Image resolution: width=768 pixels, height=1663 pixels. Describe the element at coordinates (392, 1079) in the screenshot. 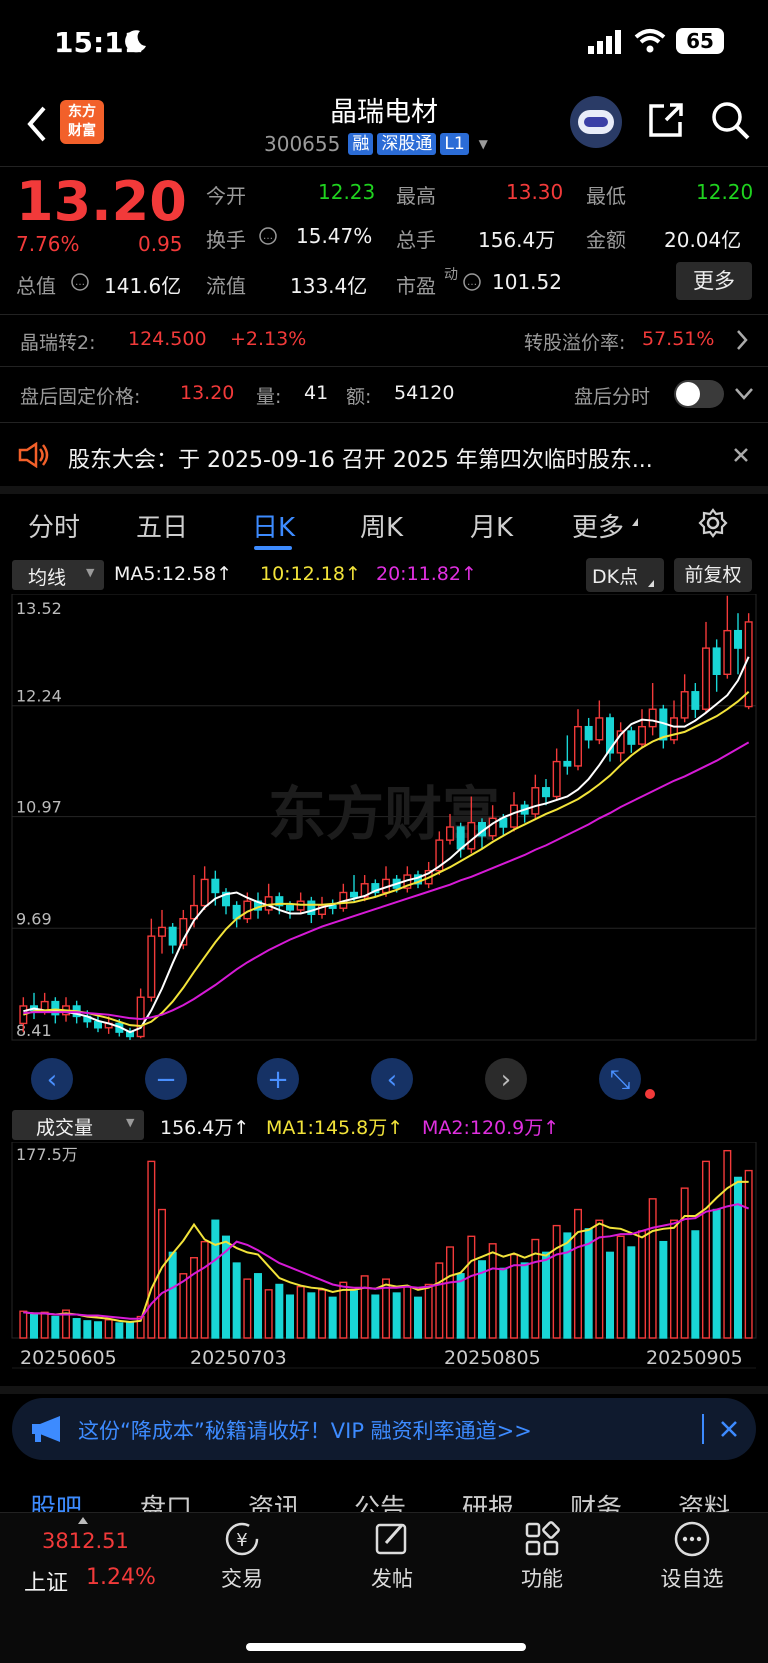

I see `pan-left-icon: ‹` at that location.